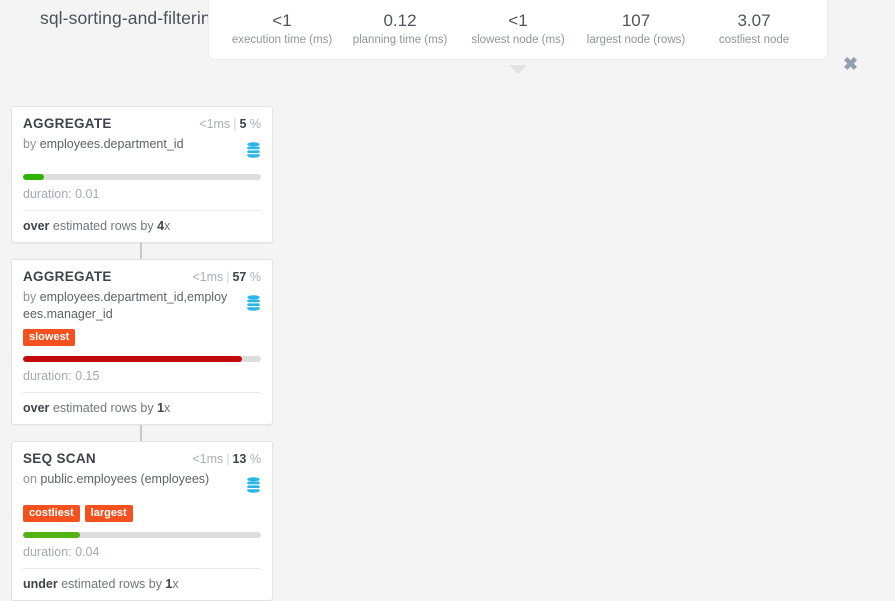  I want to click on node-percent: 57, so click(239, 277).